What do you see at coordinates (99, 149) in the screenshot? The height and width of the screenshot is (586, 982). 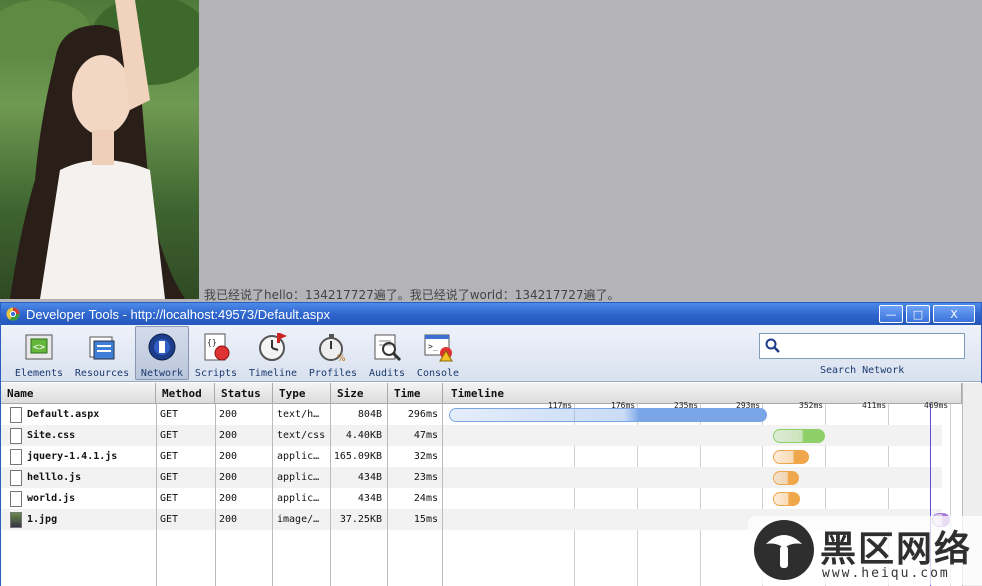 I see `page-photo` at bounding box center [99, 149].